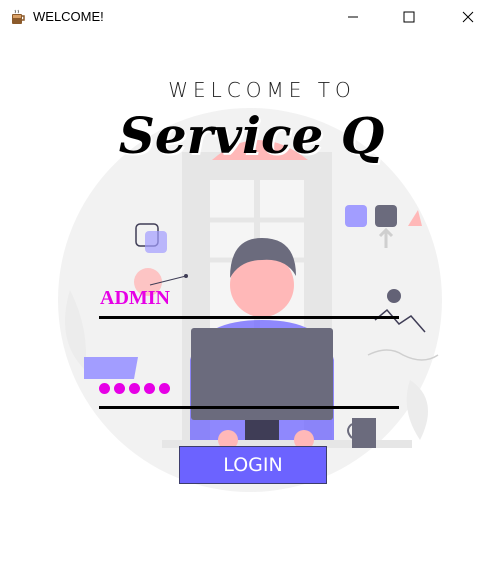 This screenshot has width=497, height=585. What do you see at coordinates (356, 216) in the screenshot?
I see `purple-square-shape` at bounding box center [356, 216].